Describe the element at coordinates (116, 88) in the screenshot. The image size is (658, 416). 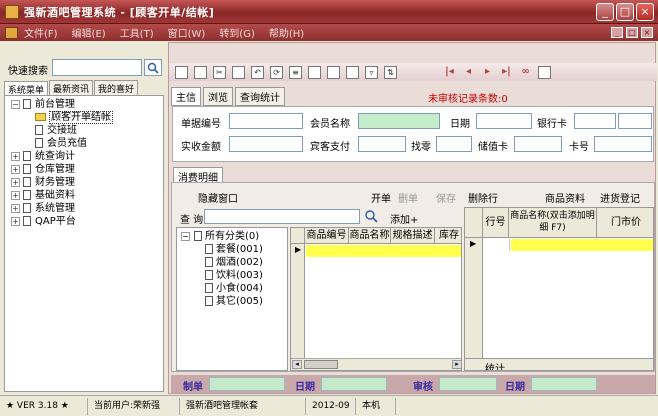
I see `tab-favorites: 我的喜好` at that location.